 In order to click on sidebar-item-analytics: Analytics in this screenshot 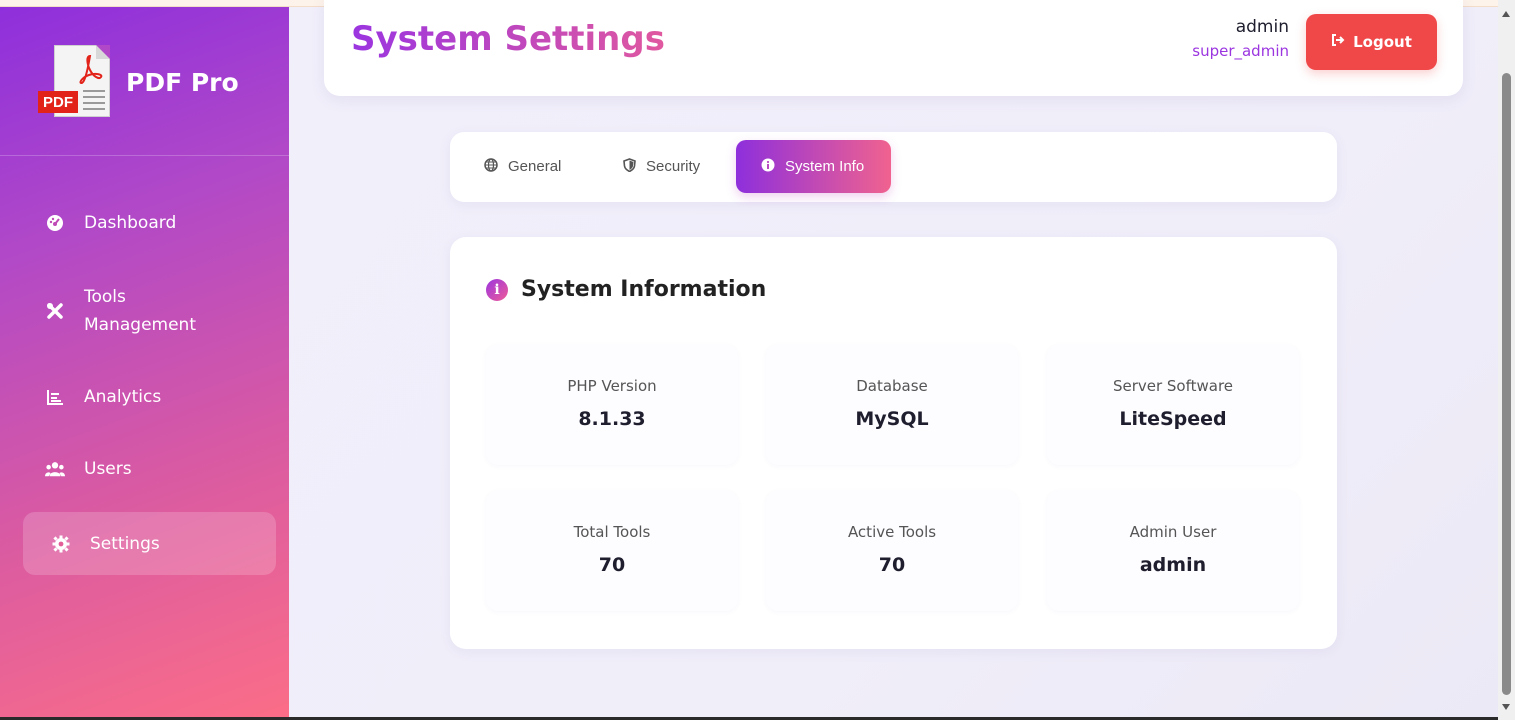, I will do `click(149, 397)`.